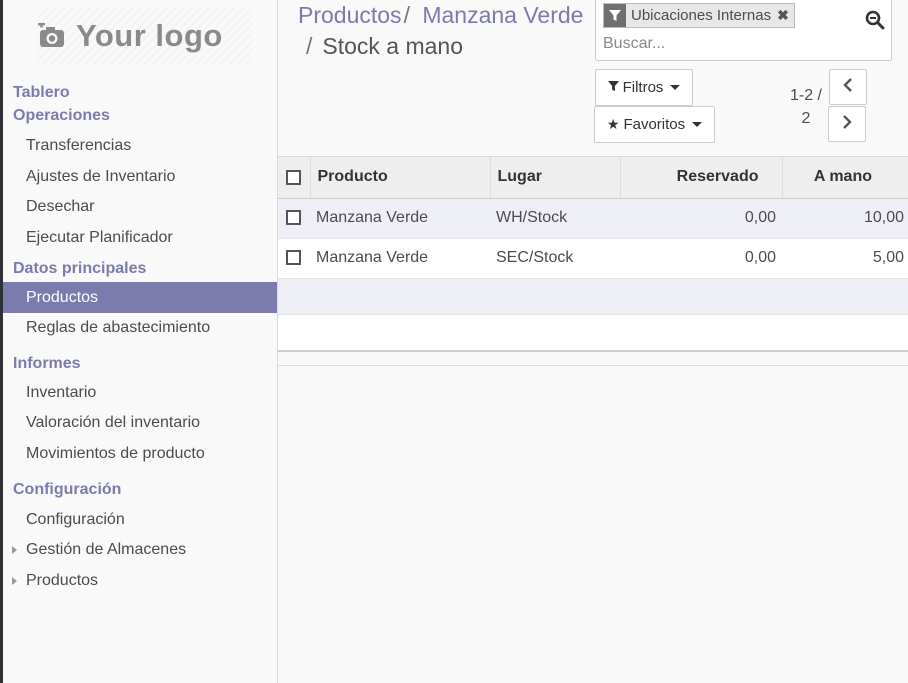 Image resolution: width=908 pixels, height=683 pixels. I want to click on chevron-right-icon, so click(847, 124).